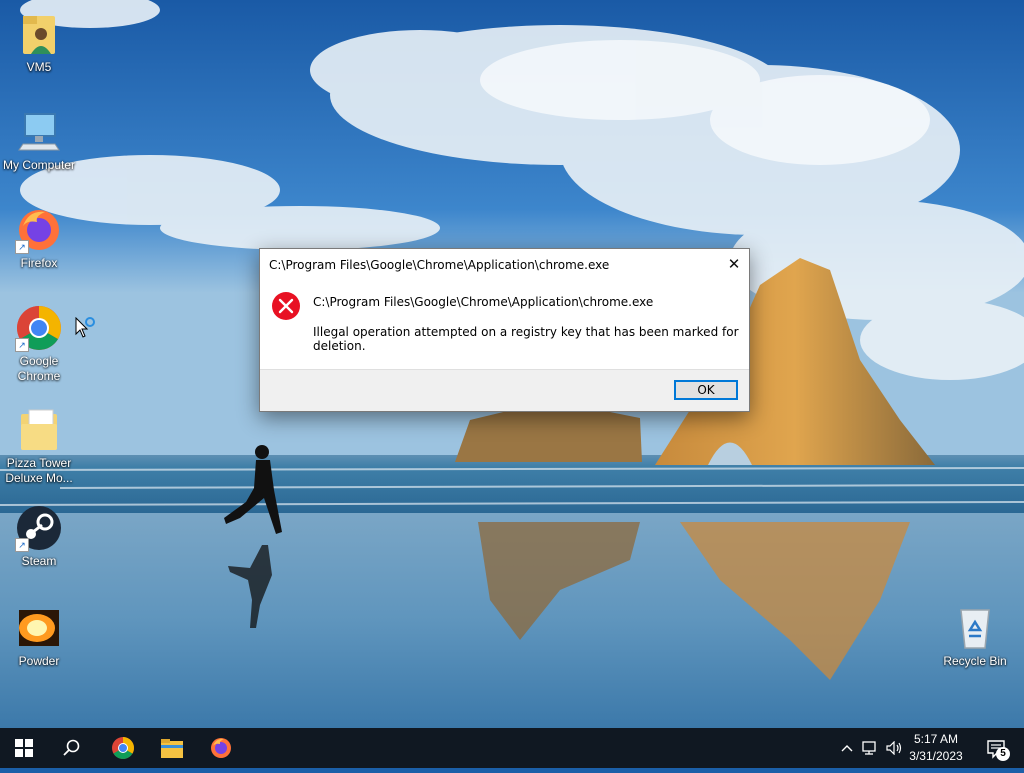 The height and width of the screenshot is (773, 1024). I want to click on desktop-icon-label: Google Chrome, so click(39, 368).